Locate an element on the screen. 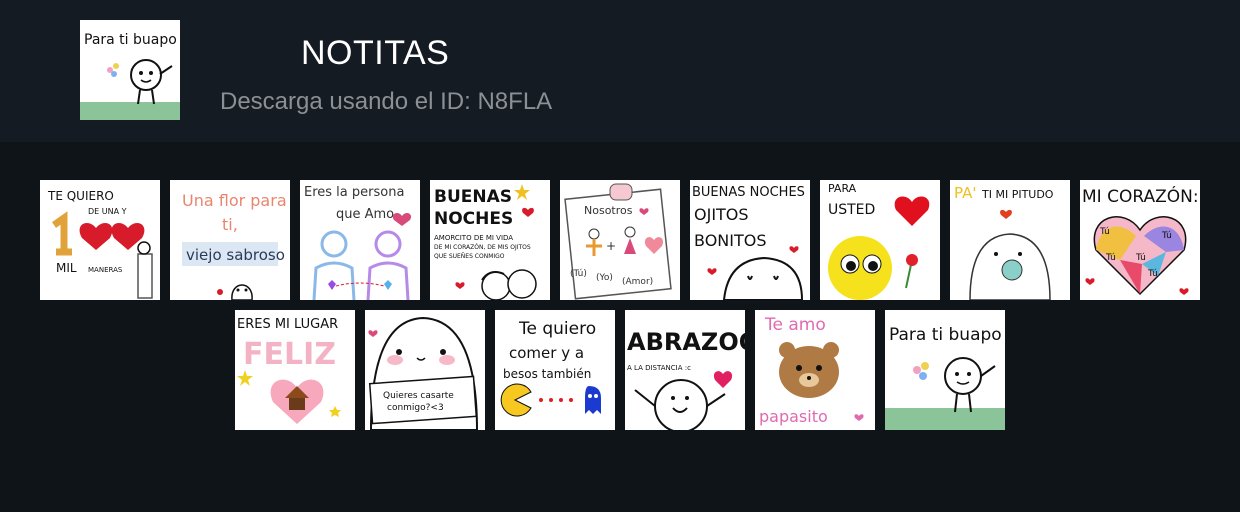  sticker-buenas-noches-ojitos: BUENAS NOCHES OJITOS BONITOS is located at coordinates (750, 240).